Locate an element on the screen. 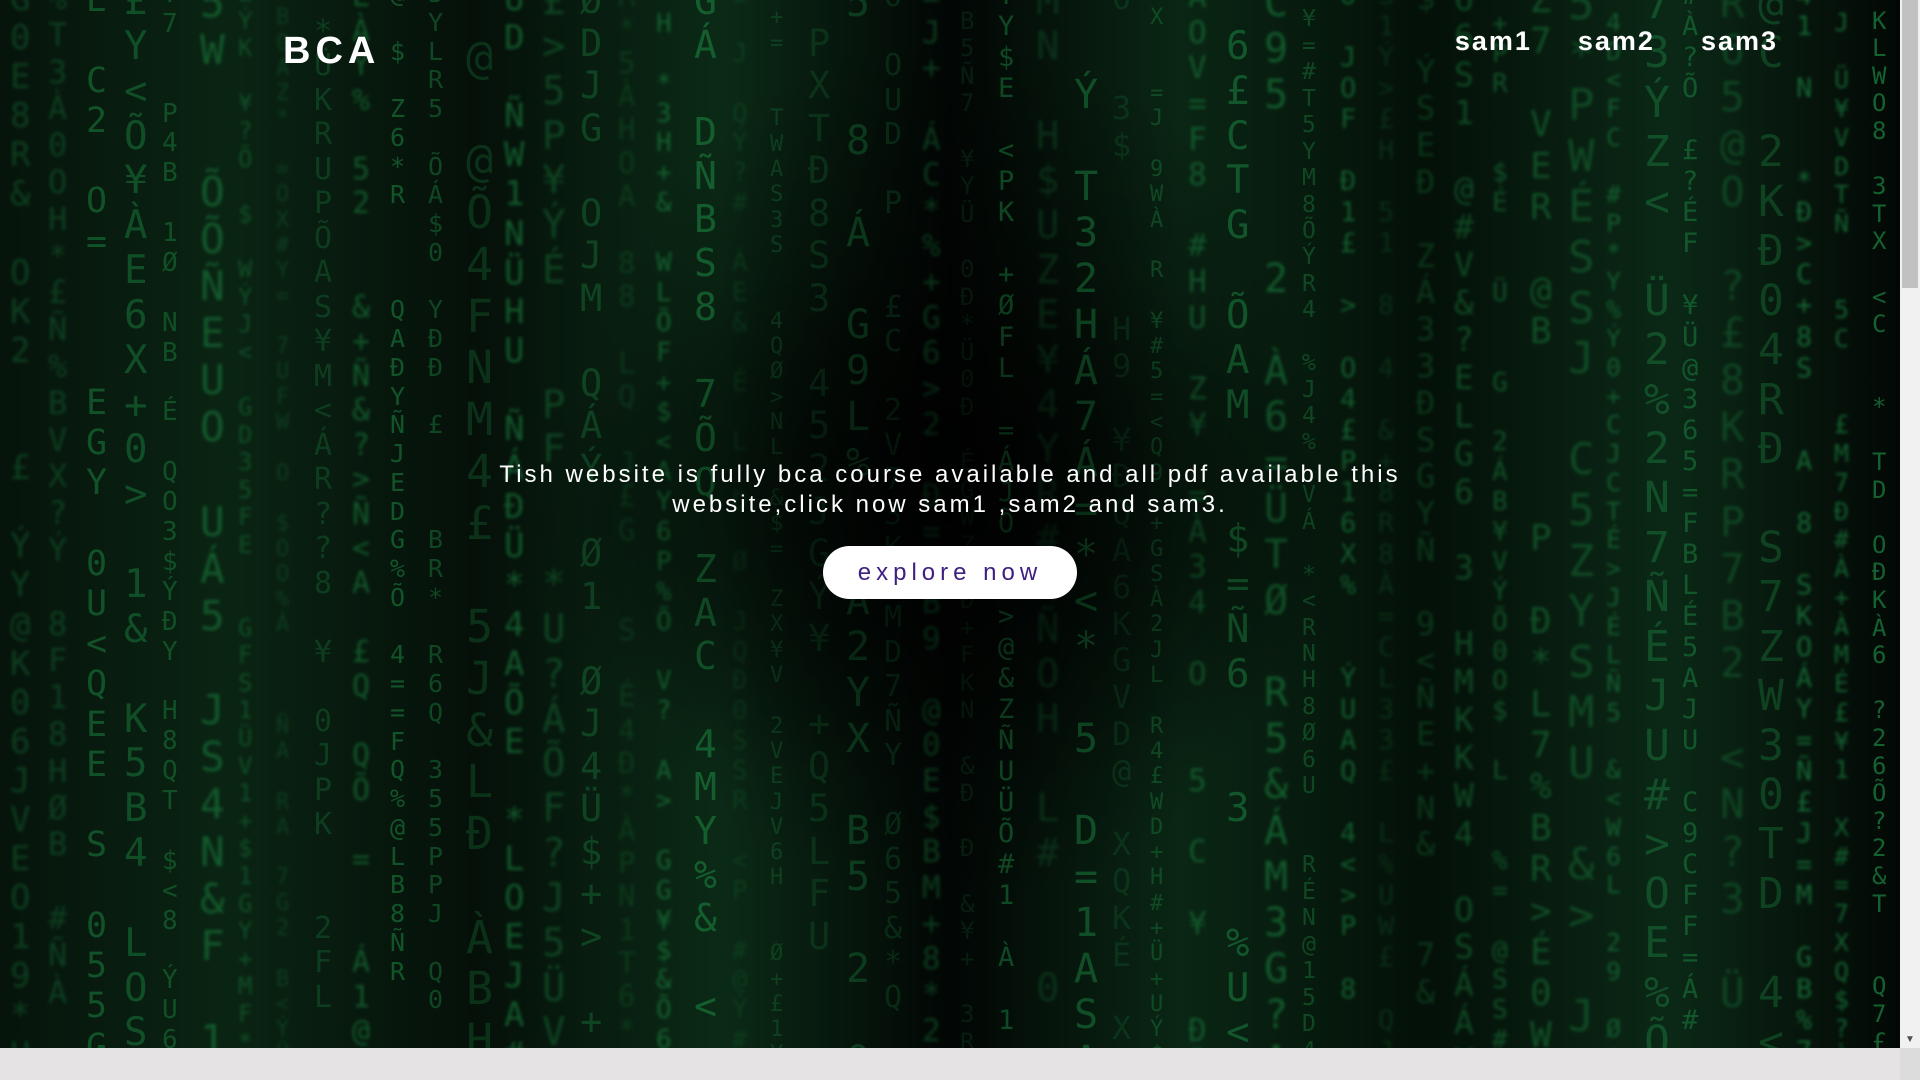  scrollbar-corner is located at coordinates (1910, 1064).